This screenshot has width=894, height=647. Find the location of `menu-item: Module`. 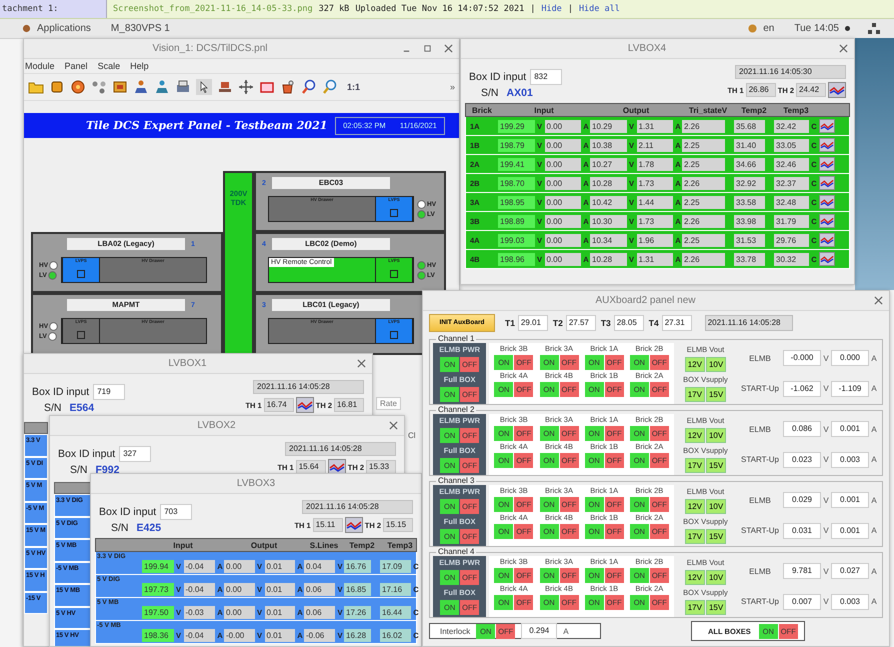

menu-item: Module is located at coordinates (40, 66).